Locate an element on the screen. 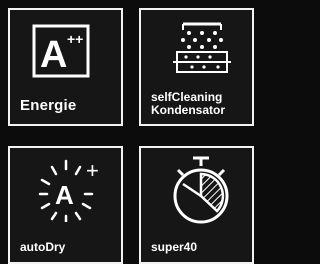  auto-dry-letter: A is located at coordinates (64, 195).